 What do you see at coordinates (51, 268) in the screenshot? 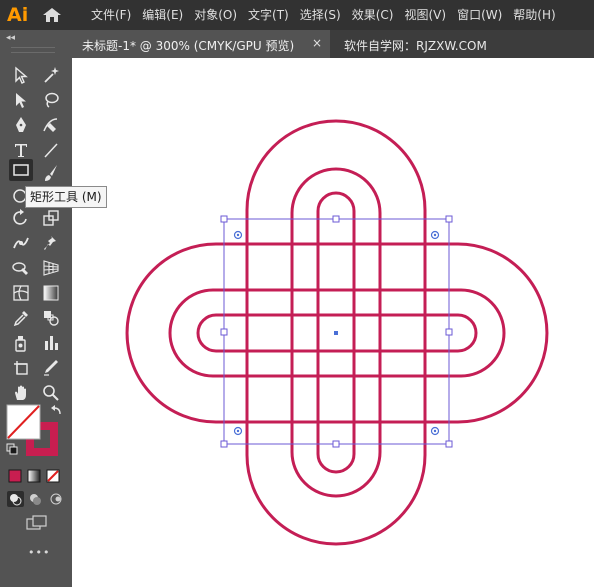
I see `perspective-grid-tool-icon` at bounding box center [51, 268].